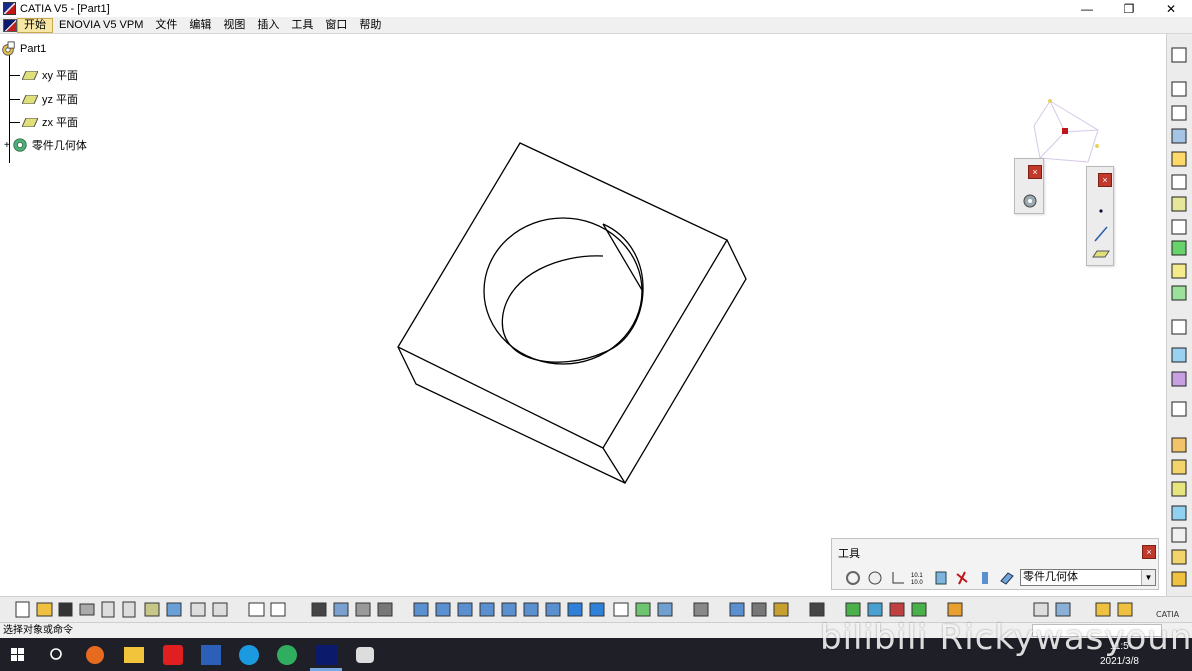  I want to click on menu-edit: 编辑, so click(200, 25).